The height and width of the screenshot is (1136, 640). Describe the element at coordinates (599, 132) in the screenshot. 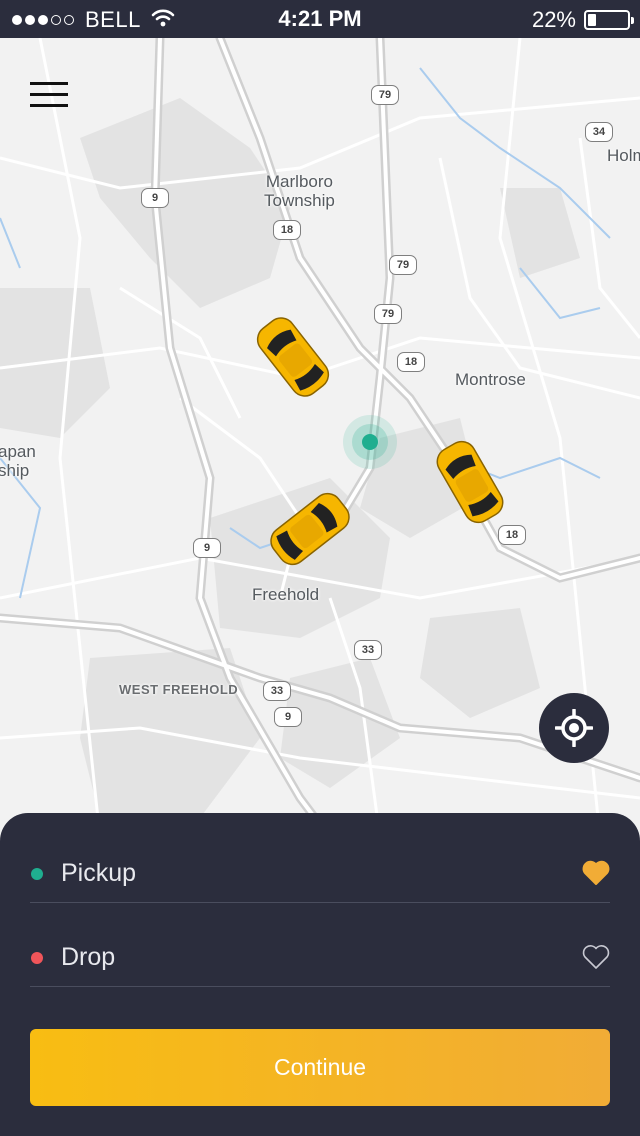

I see `route-shield: 34` at that location.